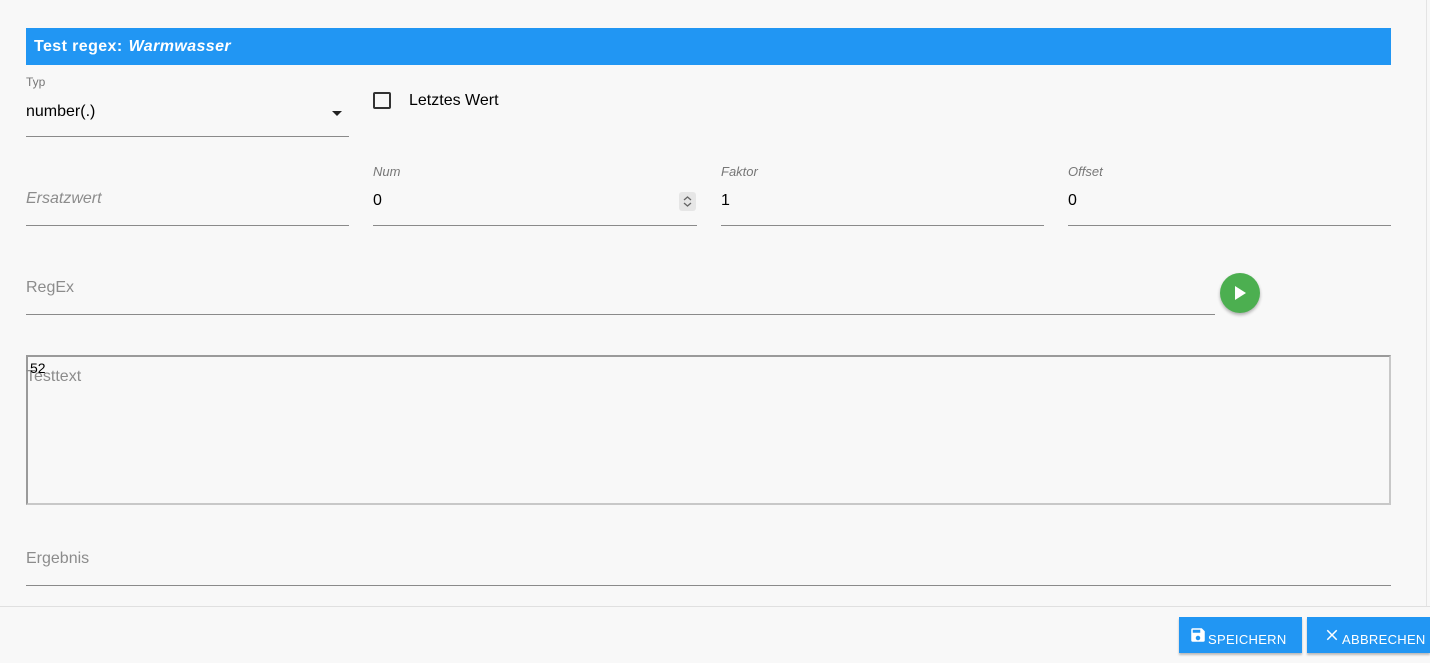 This screenshot has height=663, width=1430. What do you see at coordinates (1247, 639) in the screenshot?
I see `save-button-label: Speichern` at bounding box center [1247, 639].